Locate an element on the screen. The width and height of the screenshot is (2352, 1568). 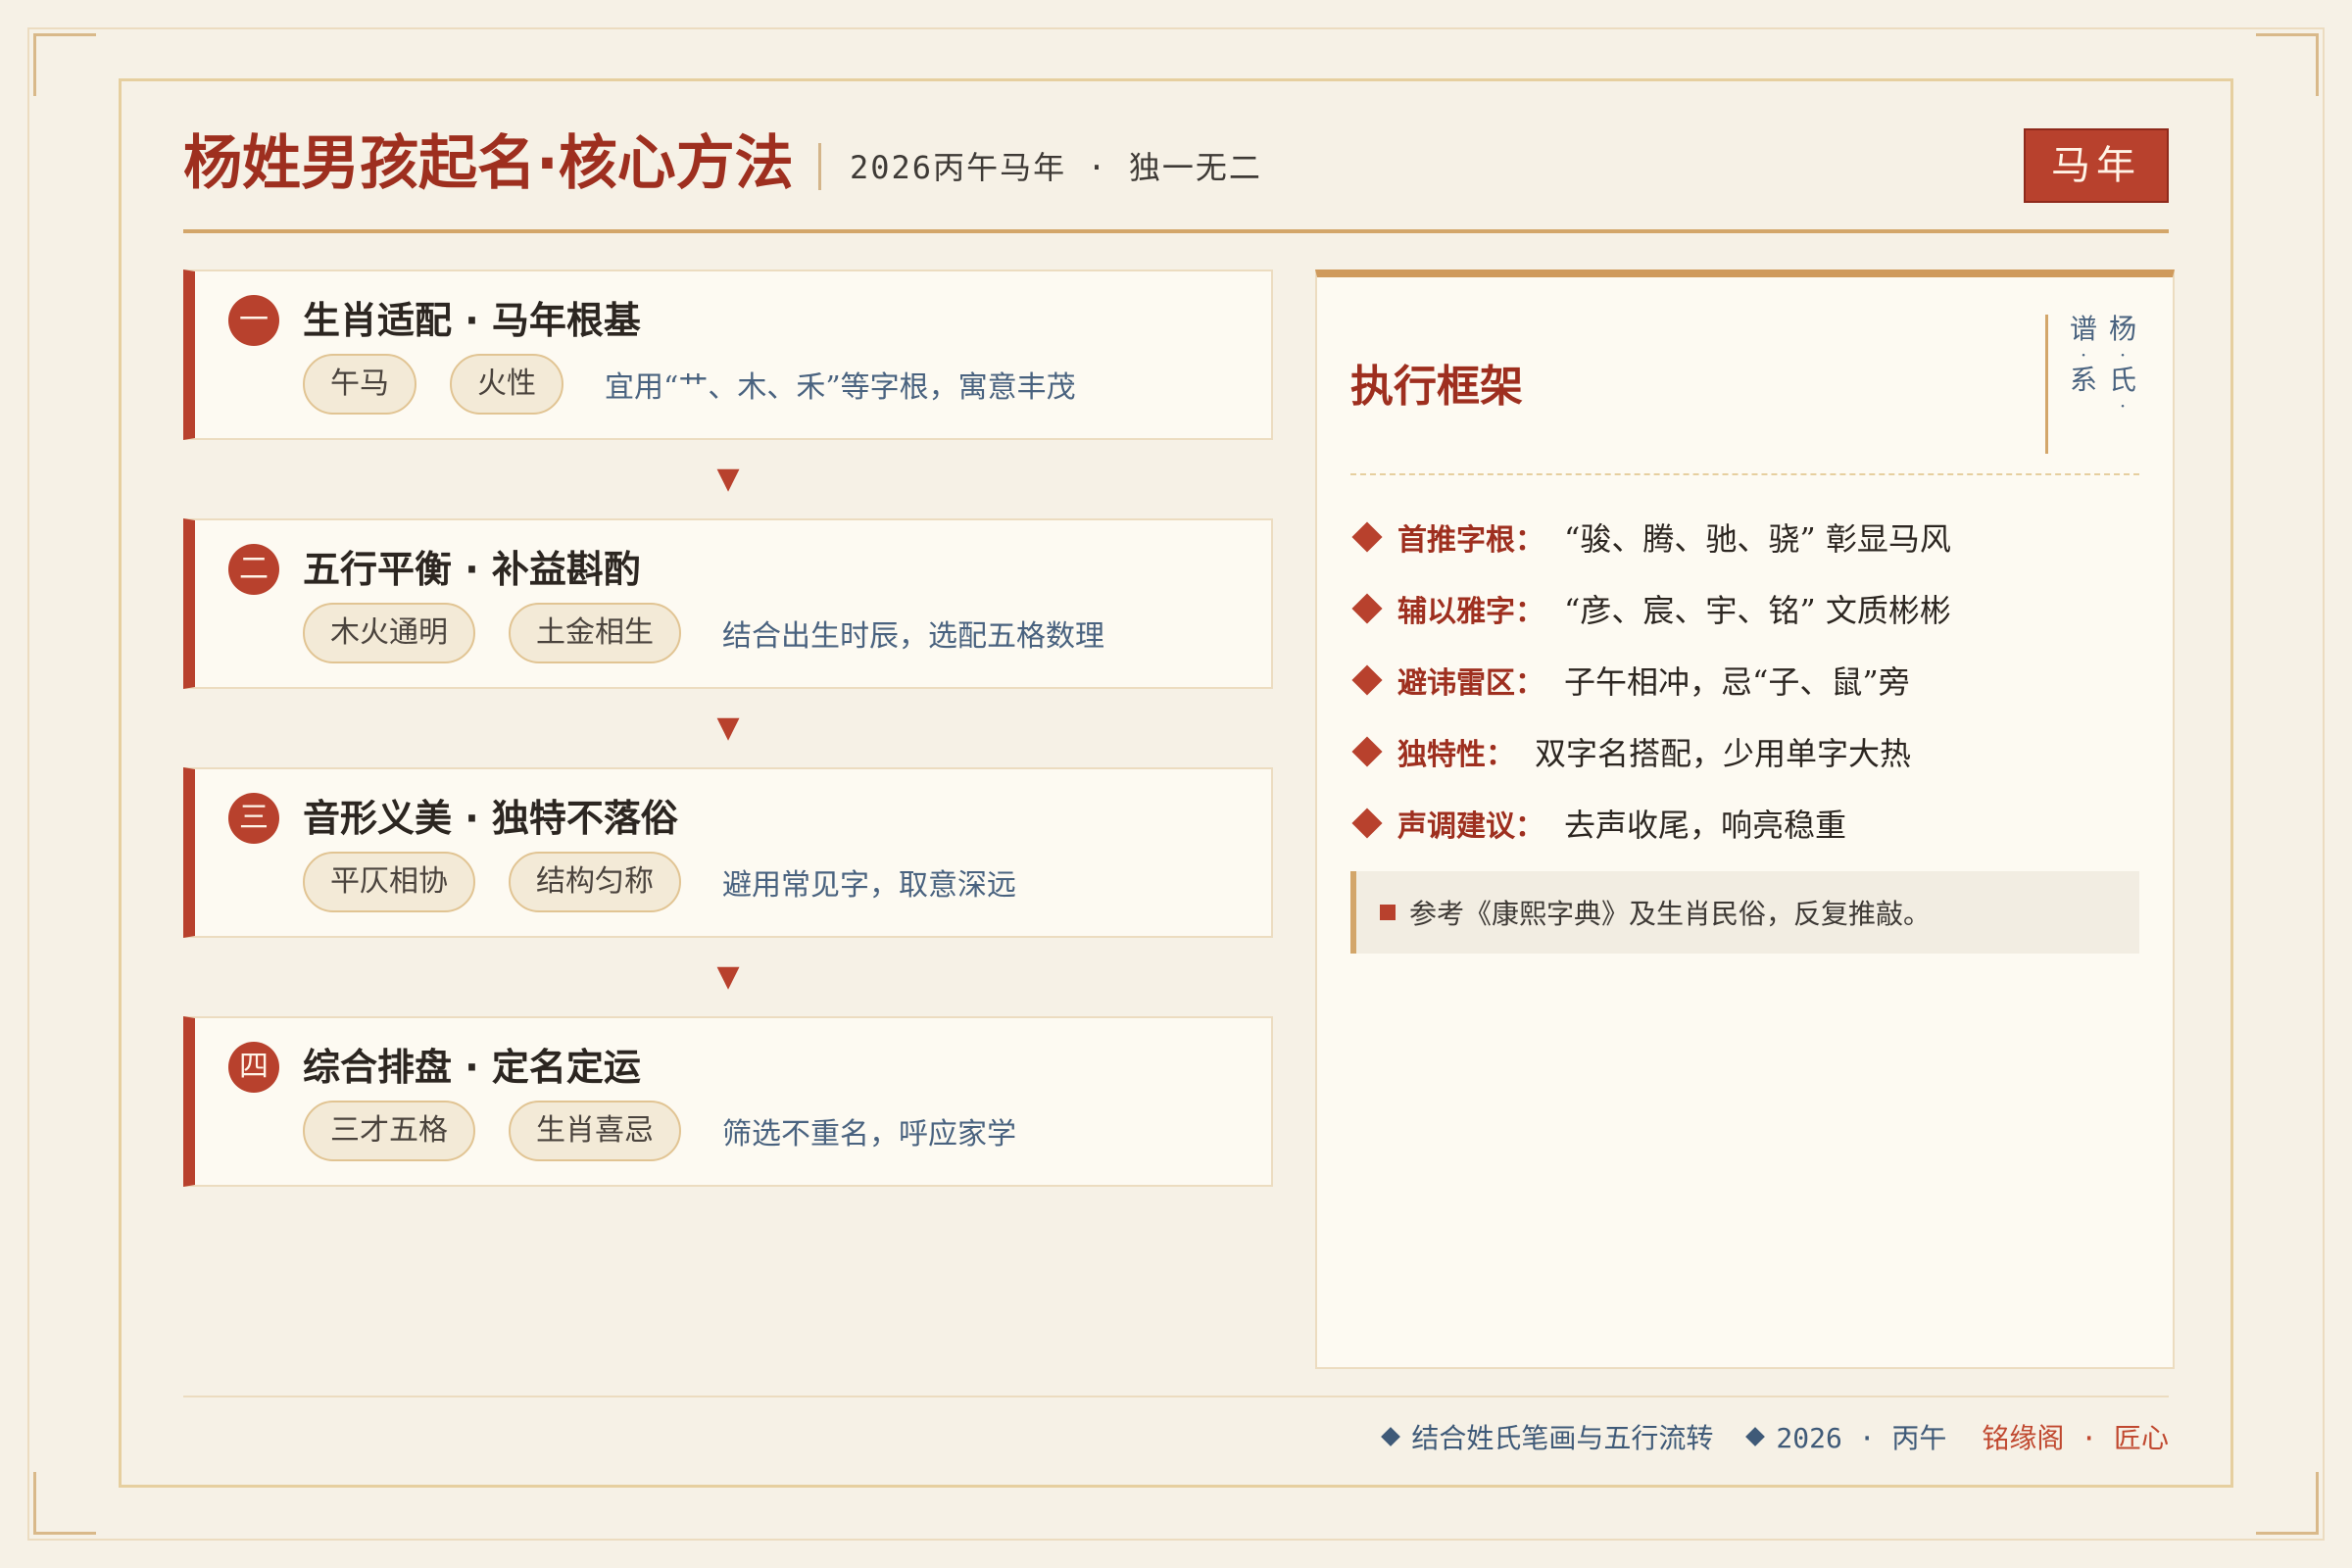
rule-label: 辅以雅字： is located at coordinates (1470, 611).